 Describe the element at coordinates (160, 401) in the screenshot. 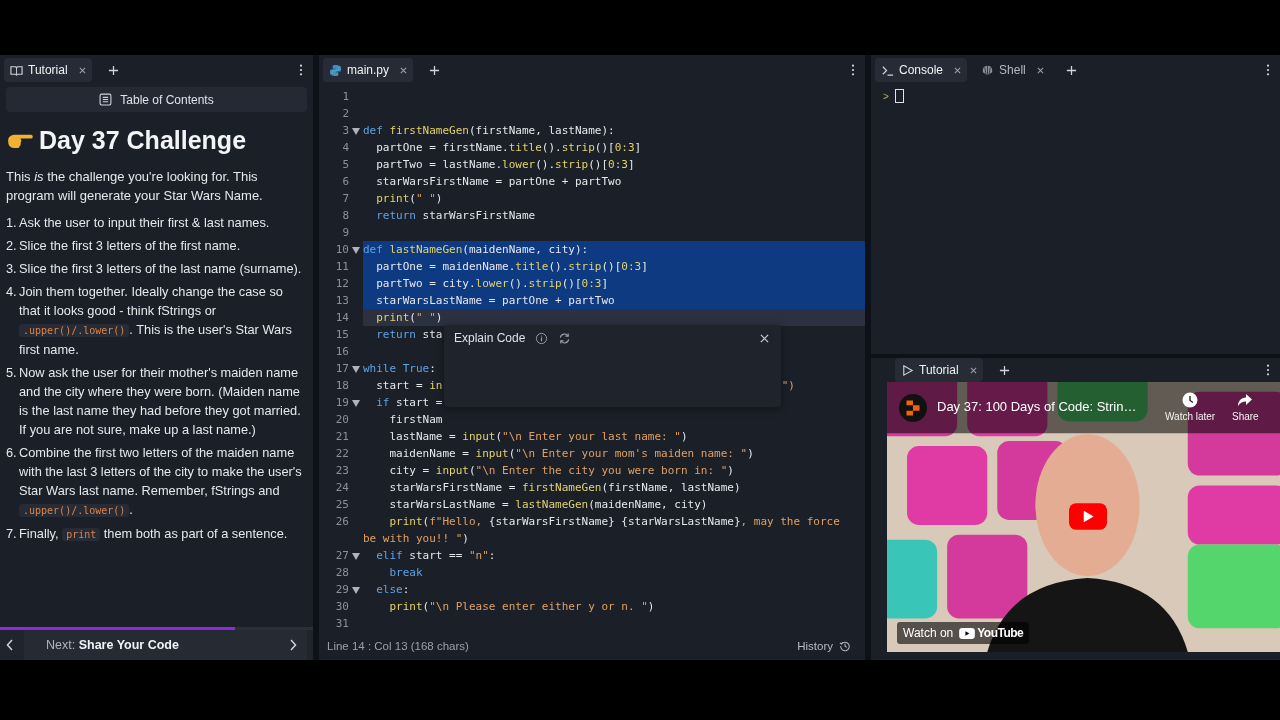

I see `step-text: Now ask the user for their mother's maiden name and the city where they were born. (Maiden name is the last name they had before they got married. If you are not sure, make up a last name.)` at that location.